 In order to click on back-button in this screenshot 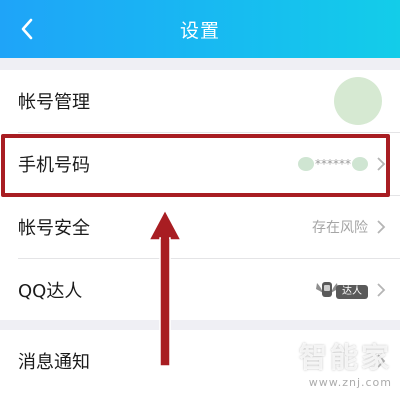, I will do `click(27, 29)`.